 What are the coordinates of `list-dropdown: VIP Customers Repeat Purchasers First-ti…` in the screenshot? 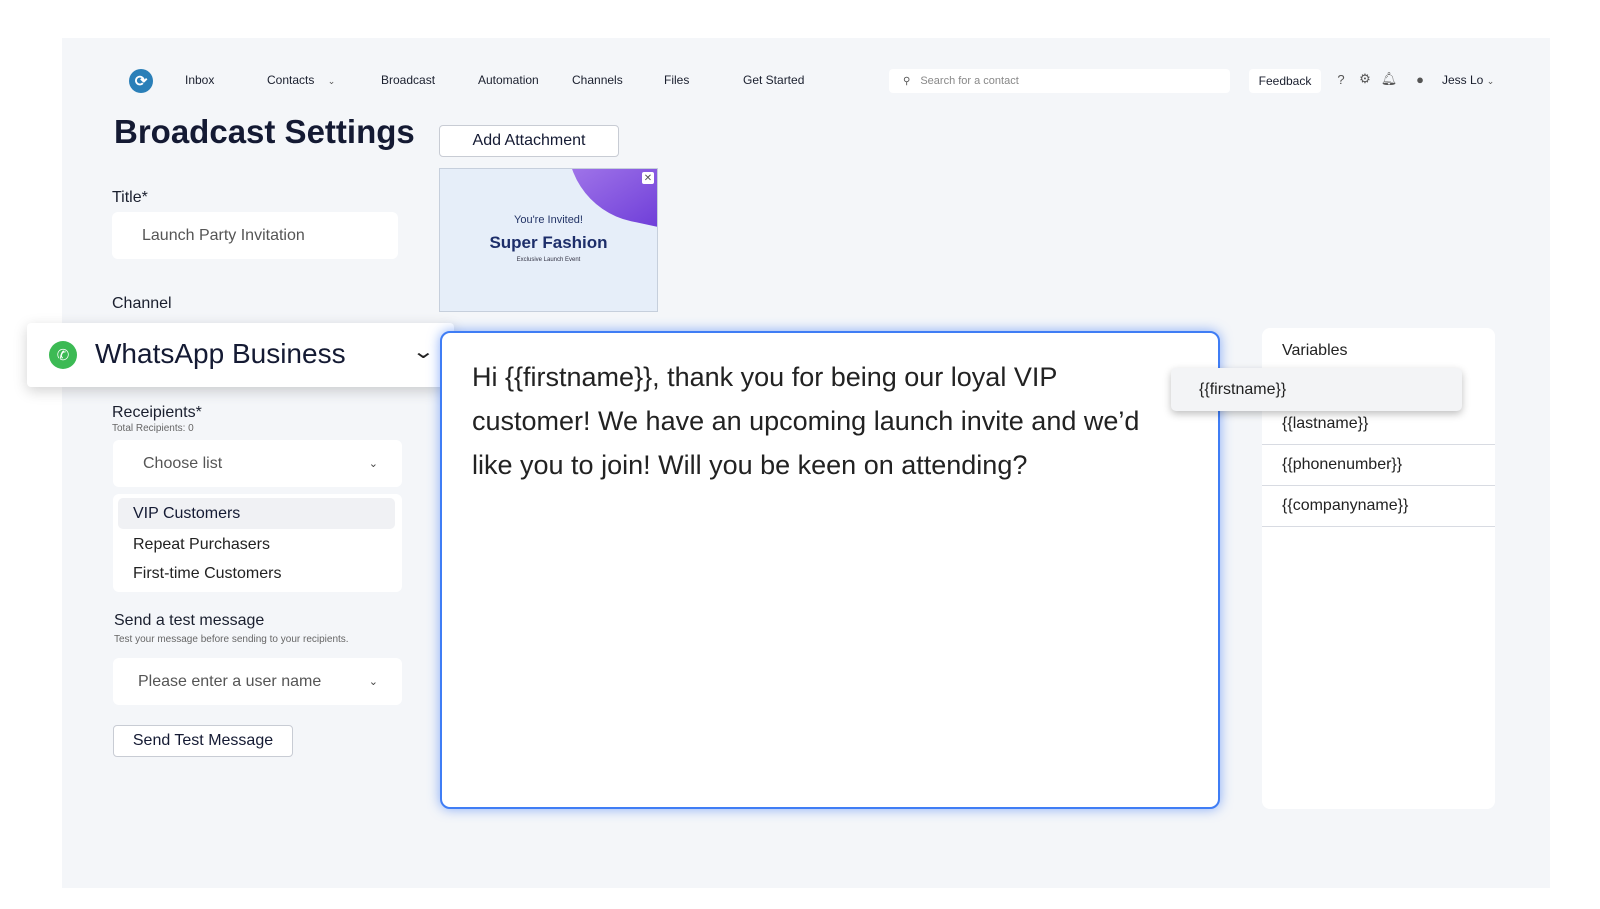 It's located at (257, 543).